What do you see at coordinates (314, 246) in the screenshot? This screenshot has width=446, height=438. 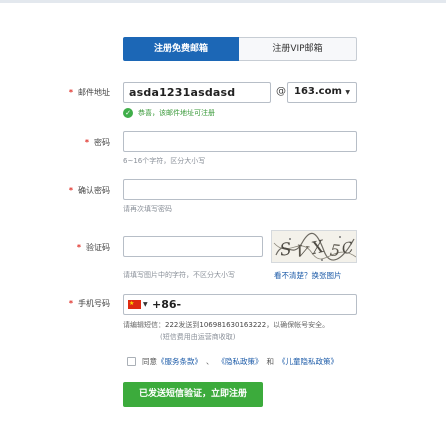 I see `captcha-image: S V X 5 C` at bounding box center [314, 246].